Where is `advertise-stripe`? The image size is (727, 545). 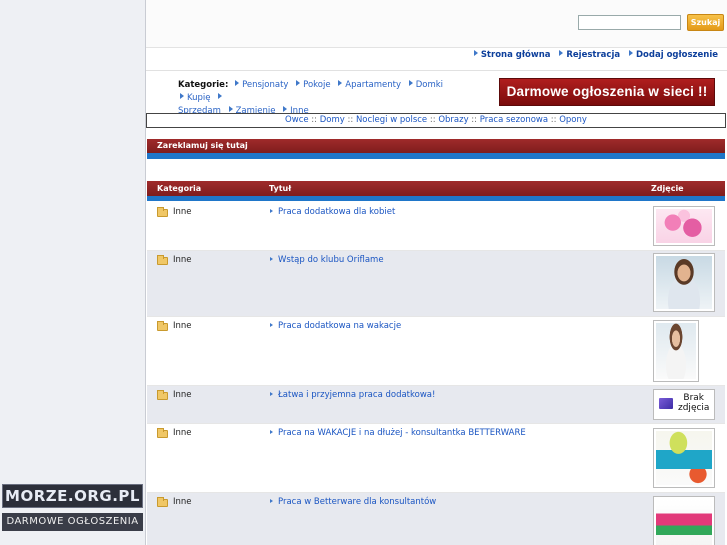
advertise-stripe is located at coordinates (436, 156).